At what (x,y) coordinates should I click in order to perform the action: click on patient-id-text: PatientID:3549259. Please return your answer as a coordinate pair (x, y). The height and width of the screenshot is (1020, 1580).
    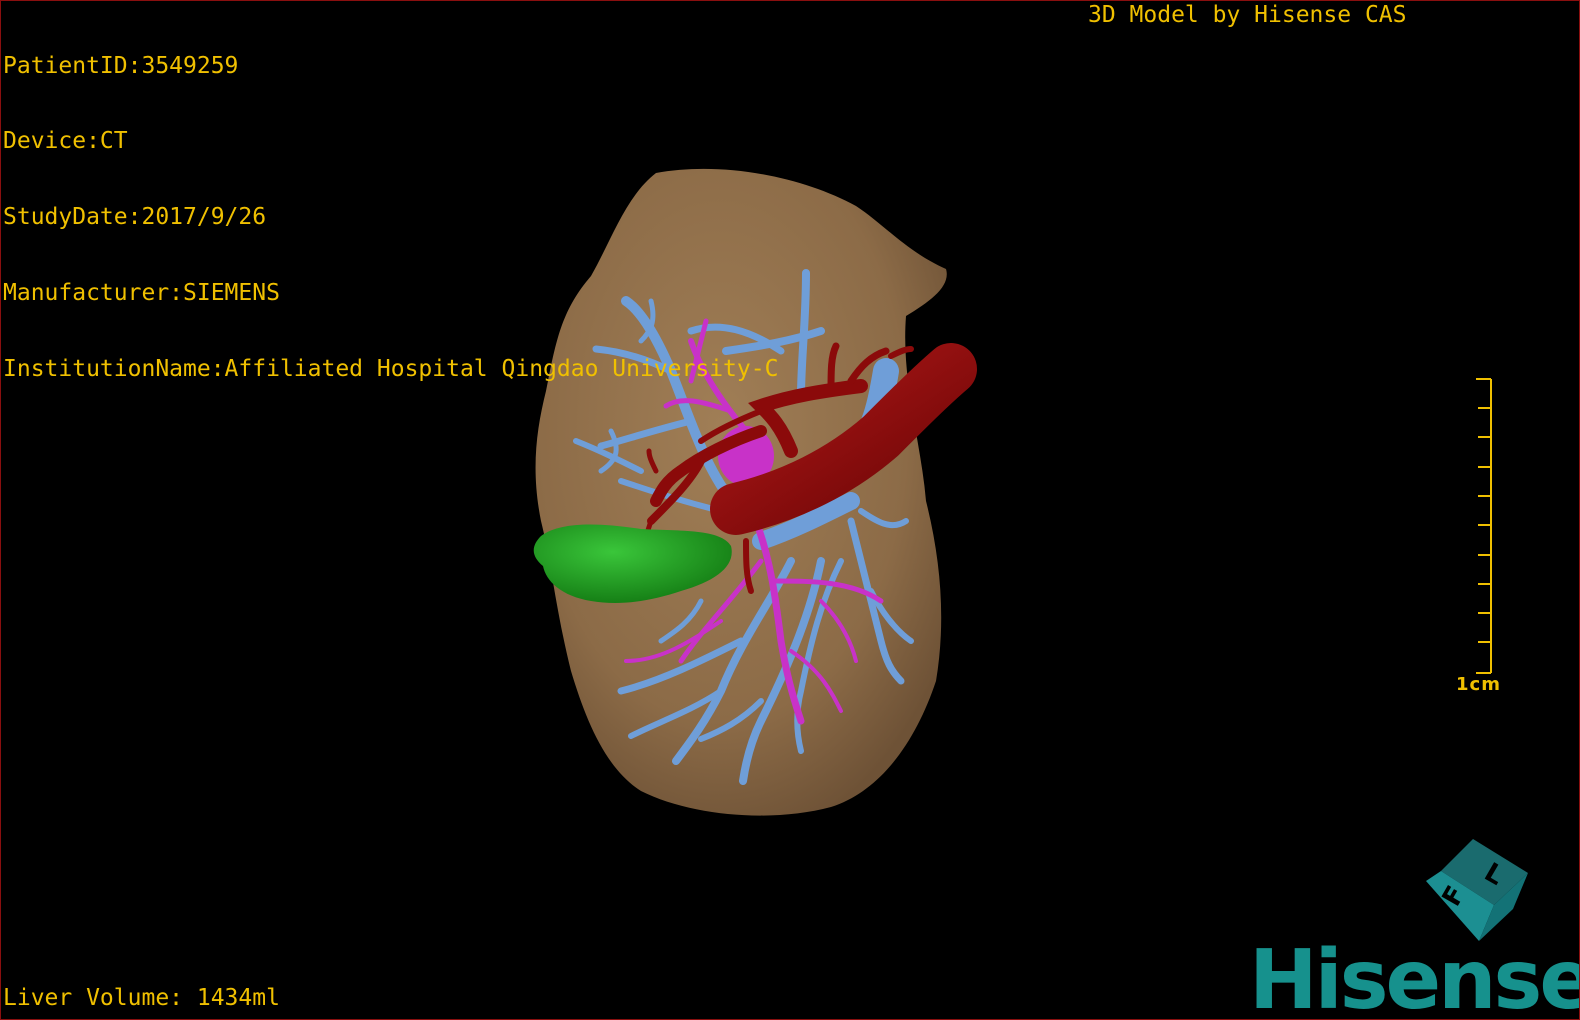
    Looking at the image, I should click on (121, 65).